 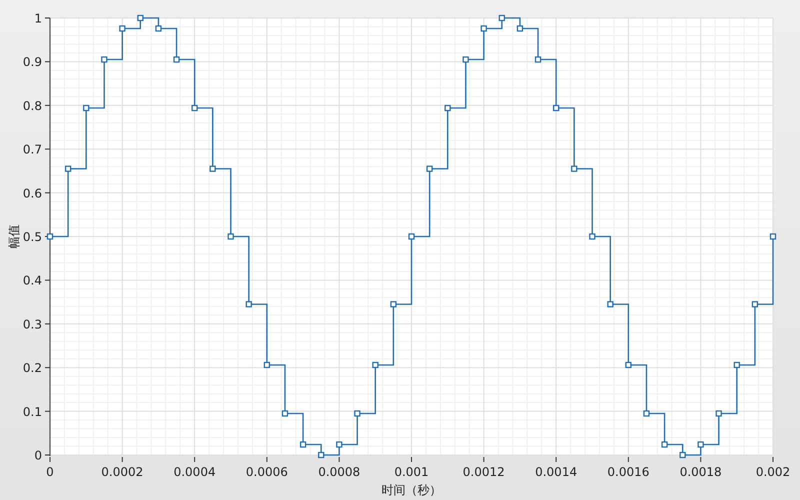 What do you see at coordinates (556, 472) in the screenshot?
I see `x-tick-label: 0.0014` at bounding box center [556, 472].